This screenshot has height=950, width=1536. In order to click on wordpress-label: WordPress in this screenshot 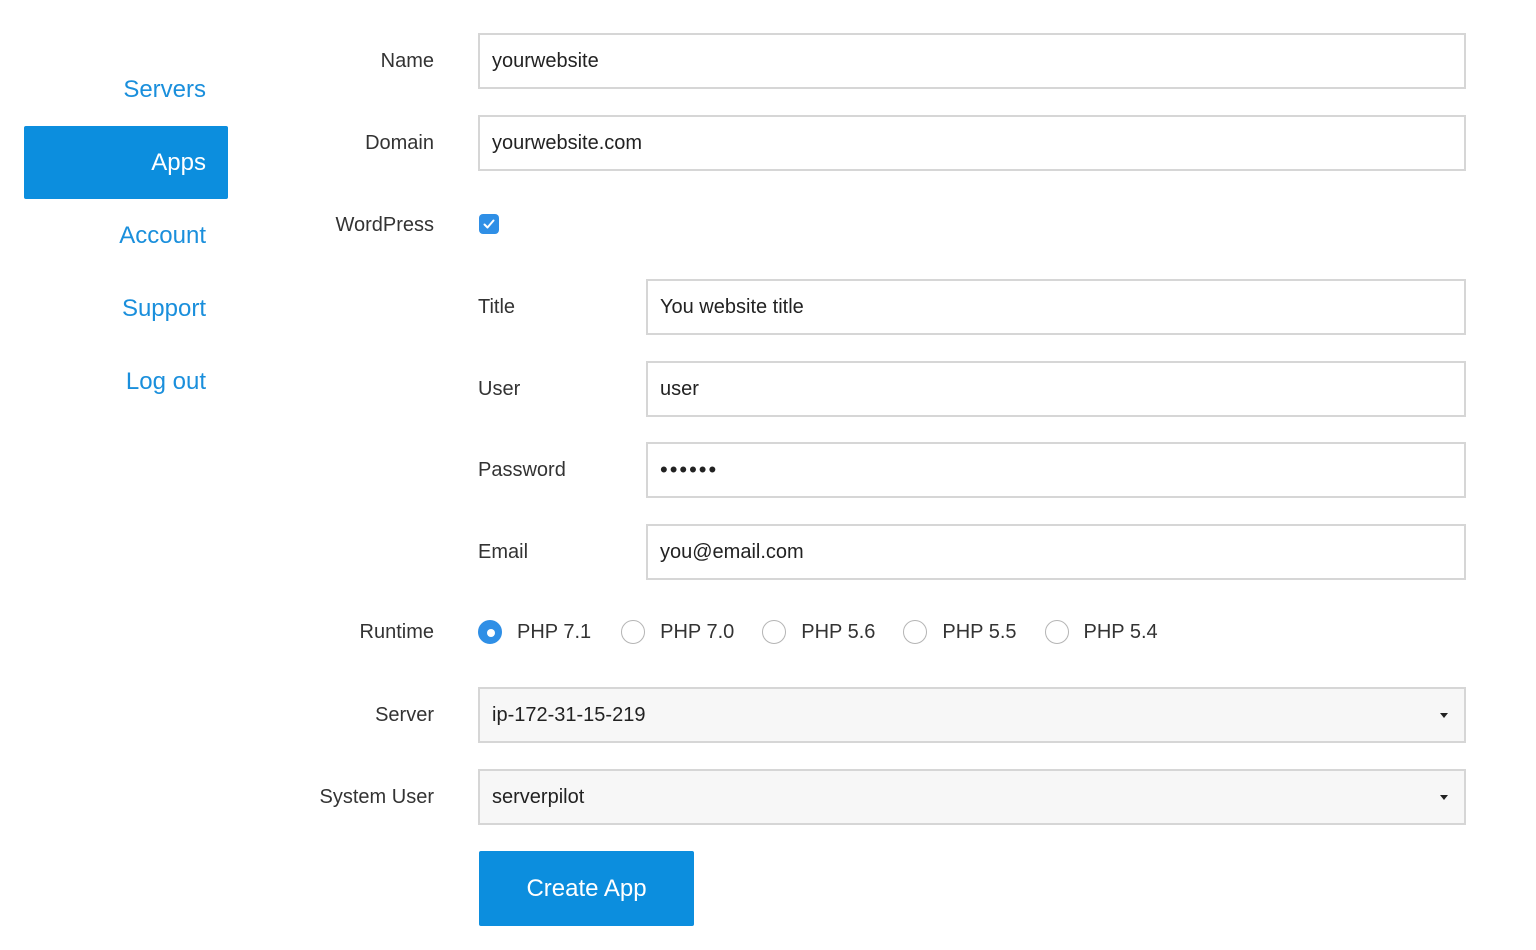, I will do `click(342, 225)`.